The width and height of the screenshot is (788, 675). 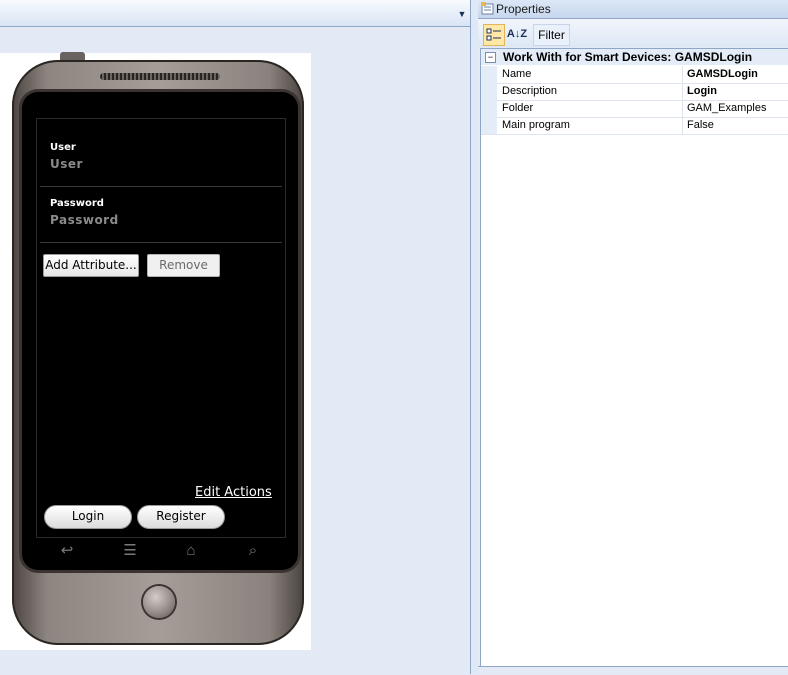 What do you see at coordinates (84, 220) in the screenshot?
I see `password-input: Password` at bounding box center [84, 220].